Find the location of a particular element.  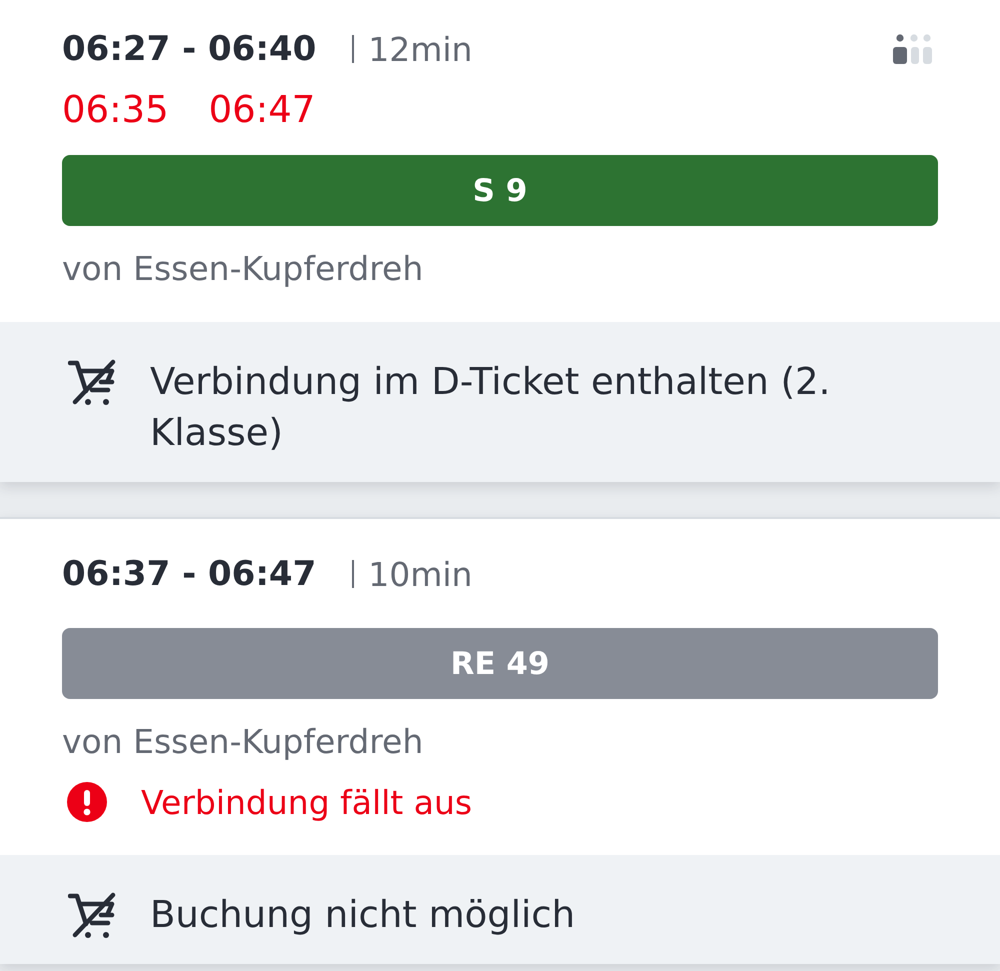

realtime-arrival: 06:47 is located at coordinates (262, 109).